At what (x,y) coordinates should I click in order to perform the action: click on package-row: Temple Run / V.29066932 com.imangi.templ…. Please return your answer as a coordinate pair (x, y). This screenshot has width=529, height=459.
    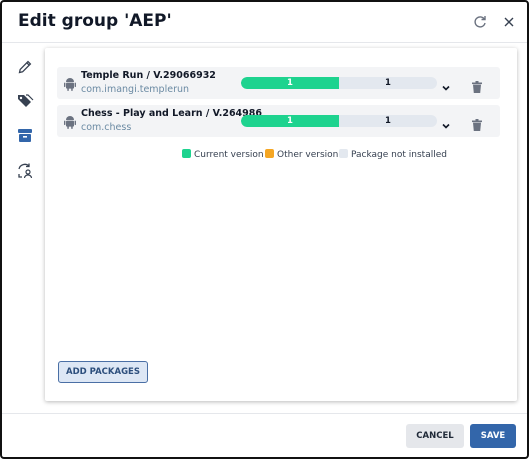
    Looking at the image, I should click on (278, 83).